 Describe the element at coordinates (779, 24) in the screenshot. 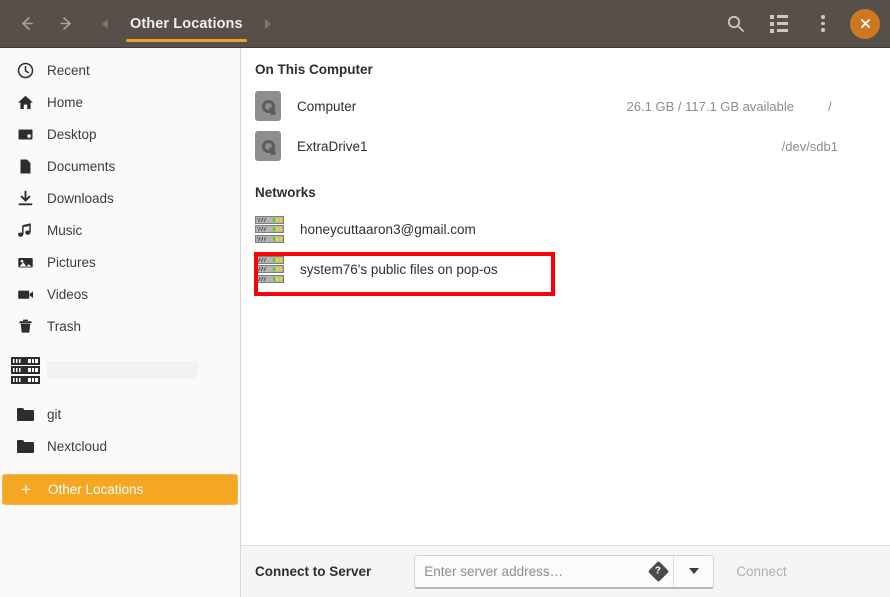

I see `list-view-icon` at that location.